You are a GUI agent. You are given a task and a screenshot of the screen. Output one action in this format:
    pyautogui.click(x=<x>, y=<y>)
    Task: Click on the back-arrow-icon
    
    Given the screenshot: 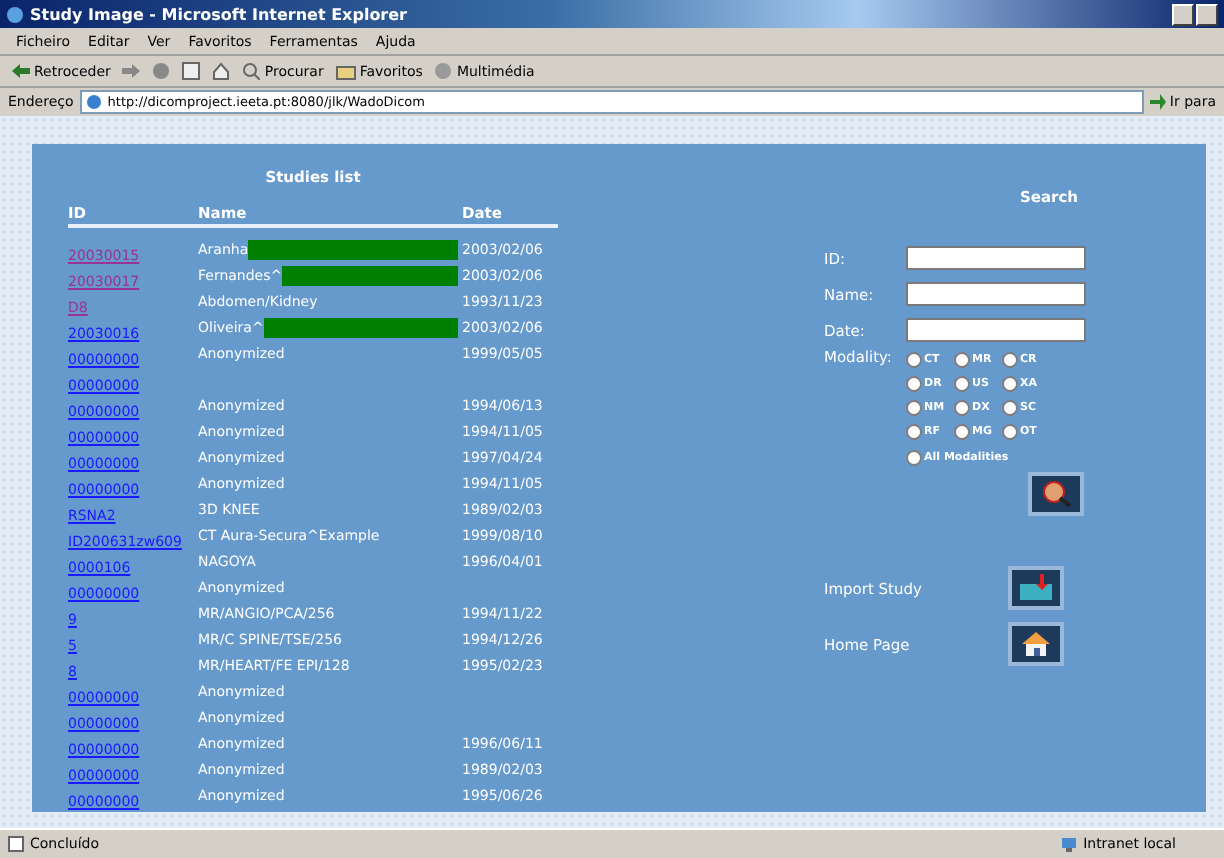 What is the action you would take?
    pyautogui.click(x=21, y=71)
    